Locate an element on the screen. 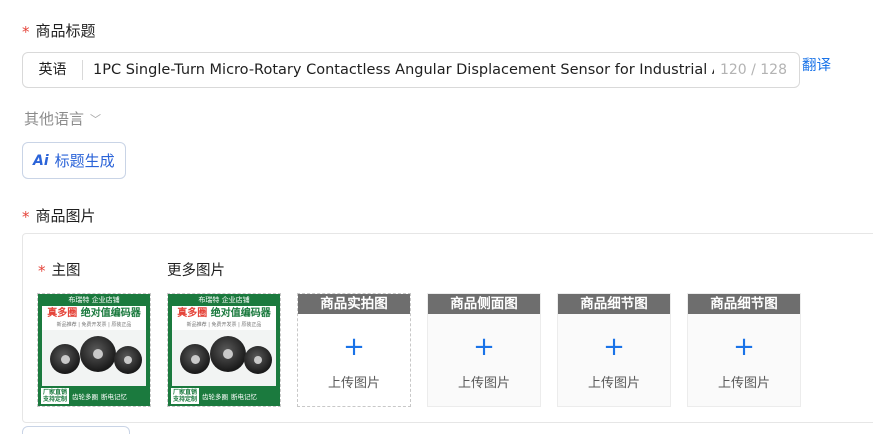 Image resolution: width=873 pixels, height=434 pixels. ai-title-generate-button: Ai 标题生成 is located at coordinates (74, 160).